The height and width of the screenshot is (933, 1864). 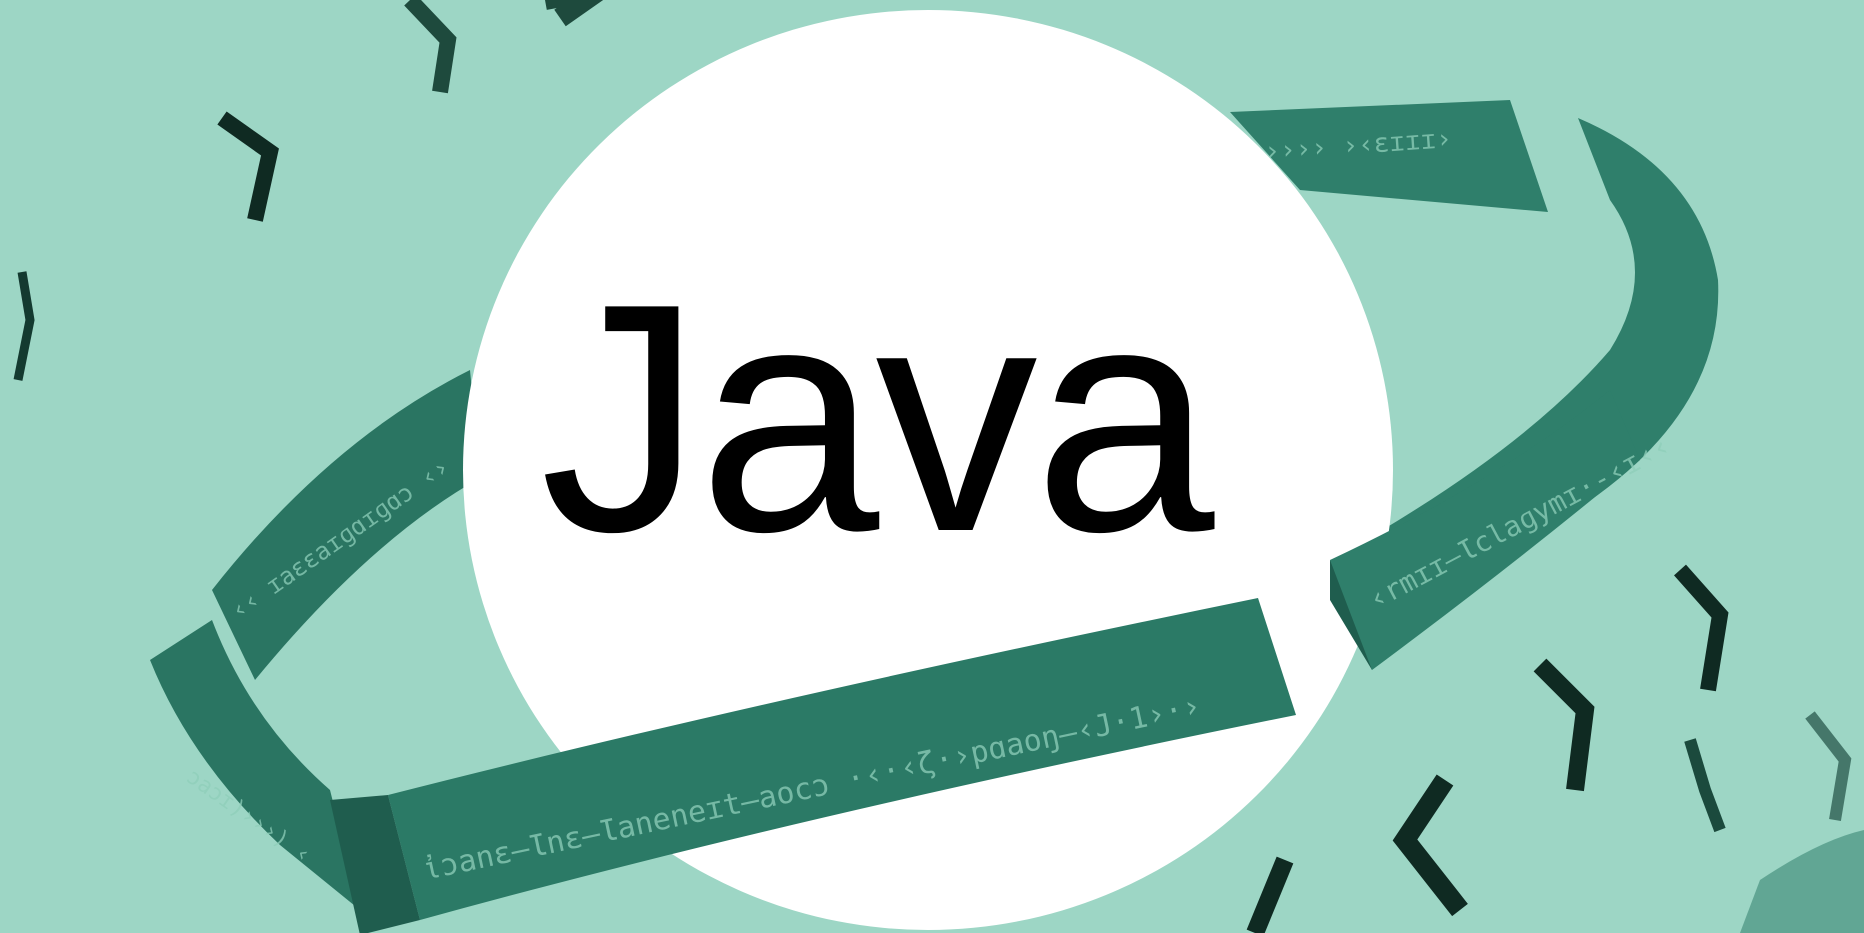 I want to click on blurred-ribbon-fragment, so click(x=1802, y=881).